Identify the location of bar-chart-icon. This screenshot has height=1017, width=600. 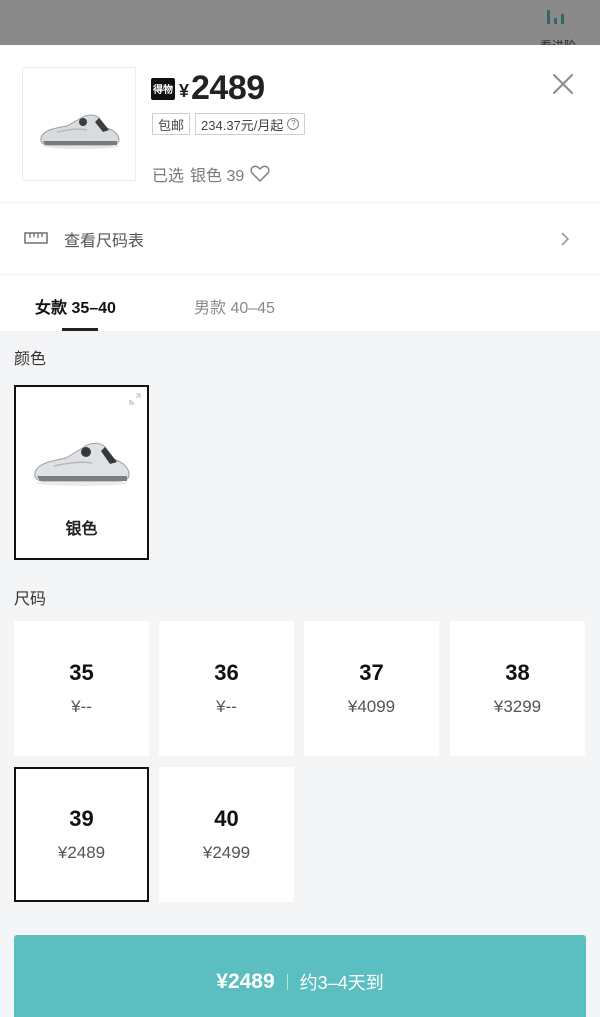
(555, 17).